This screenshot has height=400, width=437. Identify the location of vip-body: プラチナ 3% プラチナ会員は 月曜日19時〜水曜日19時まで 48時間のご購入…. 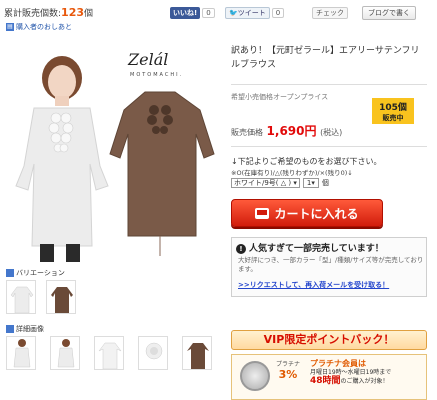
(329, 377).